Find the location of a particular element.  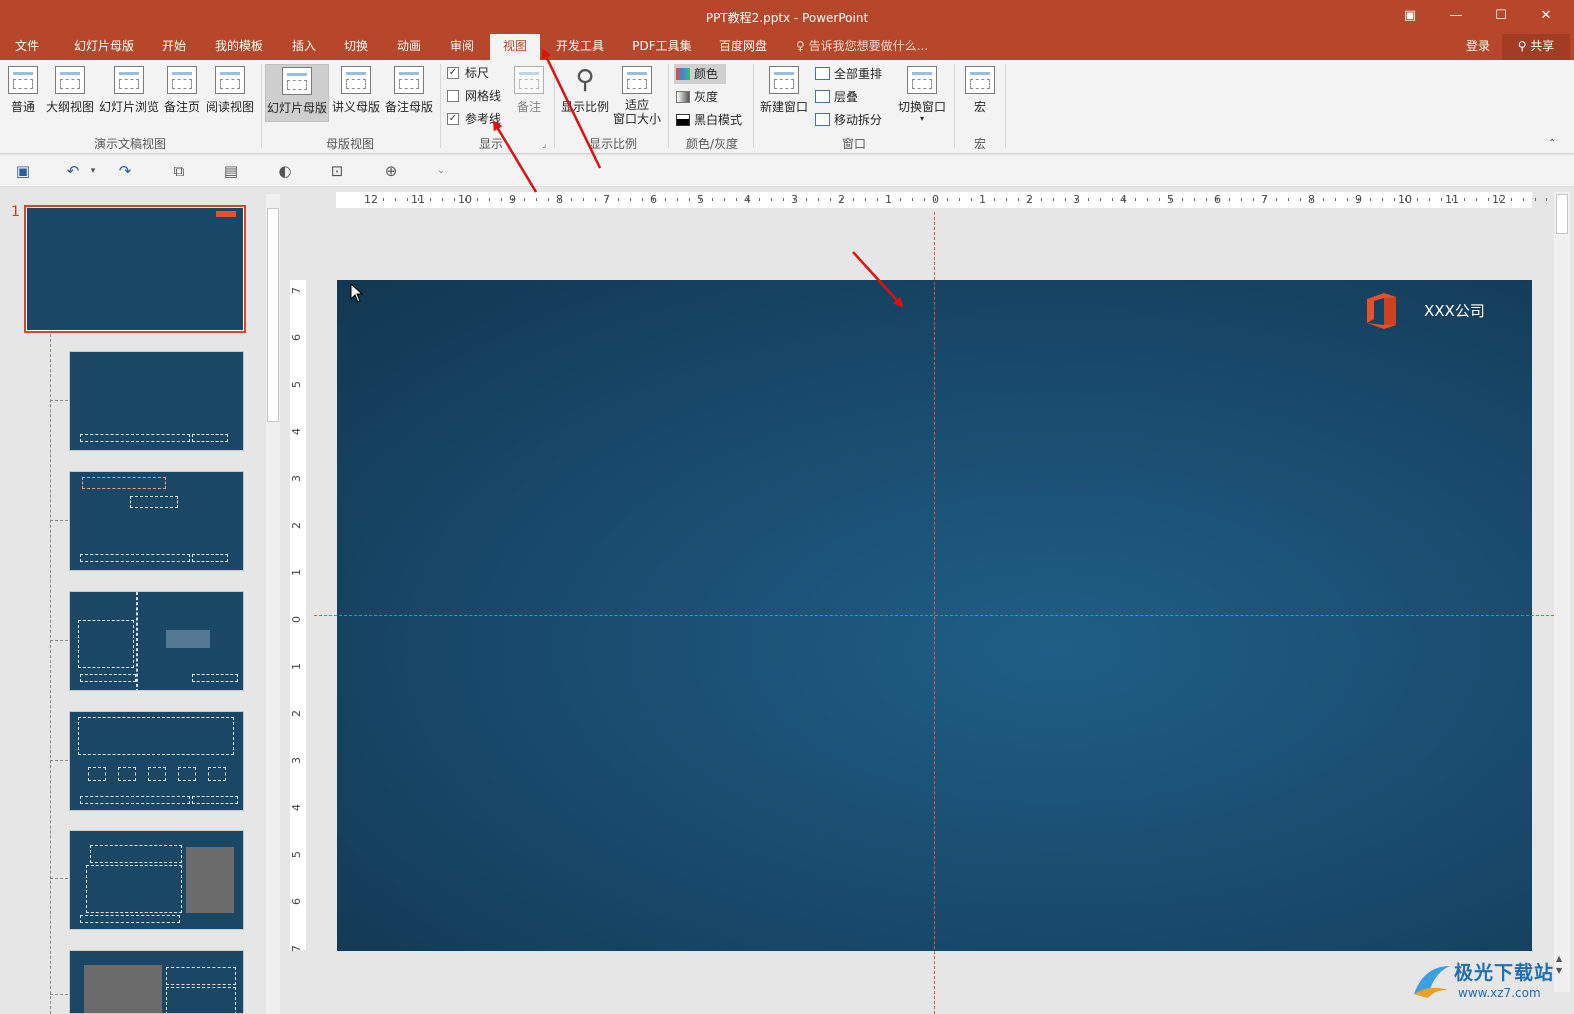

grayscale-label: 灰度 is located at coordinates (706, 97).